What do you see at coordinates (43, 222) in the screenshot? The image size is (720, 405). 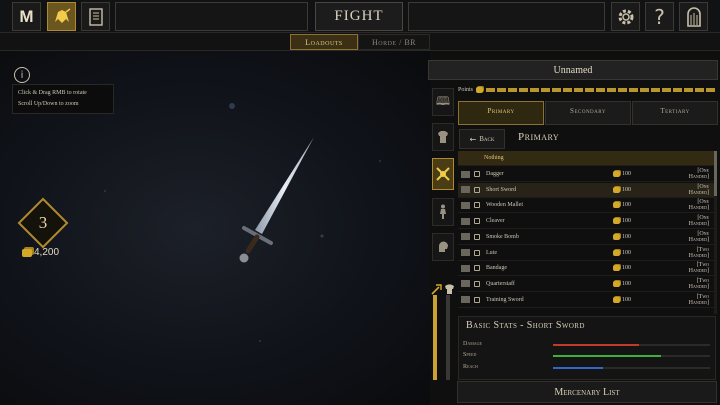 I see `level-number: 3` at bounding box center [43, 222].